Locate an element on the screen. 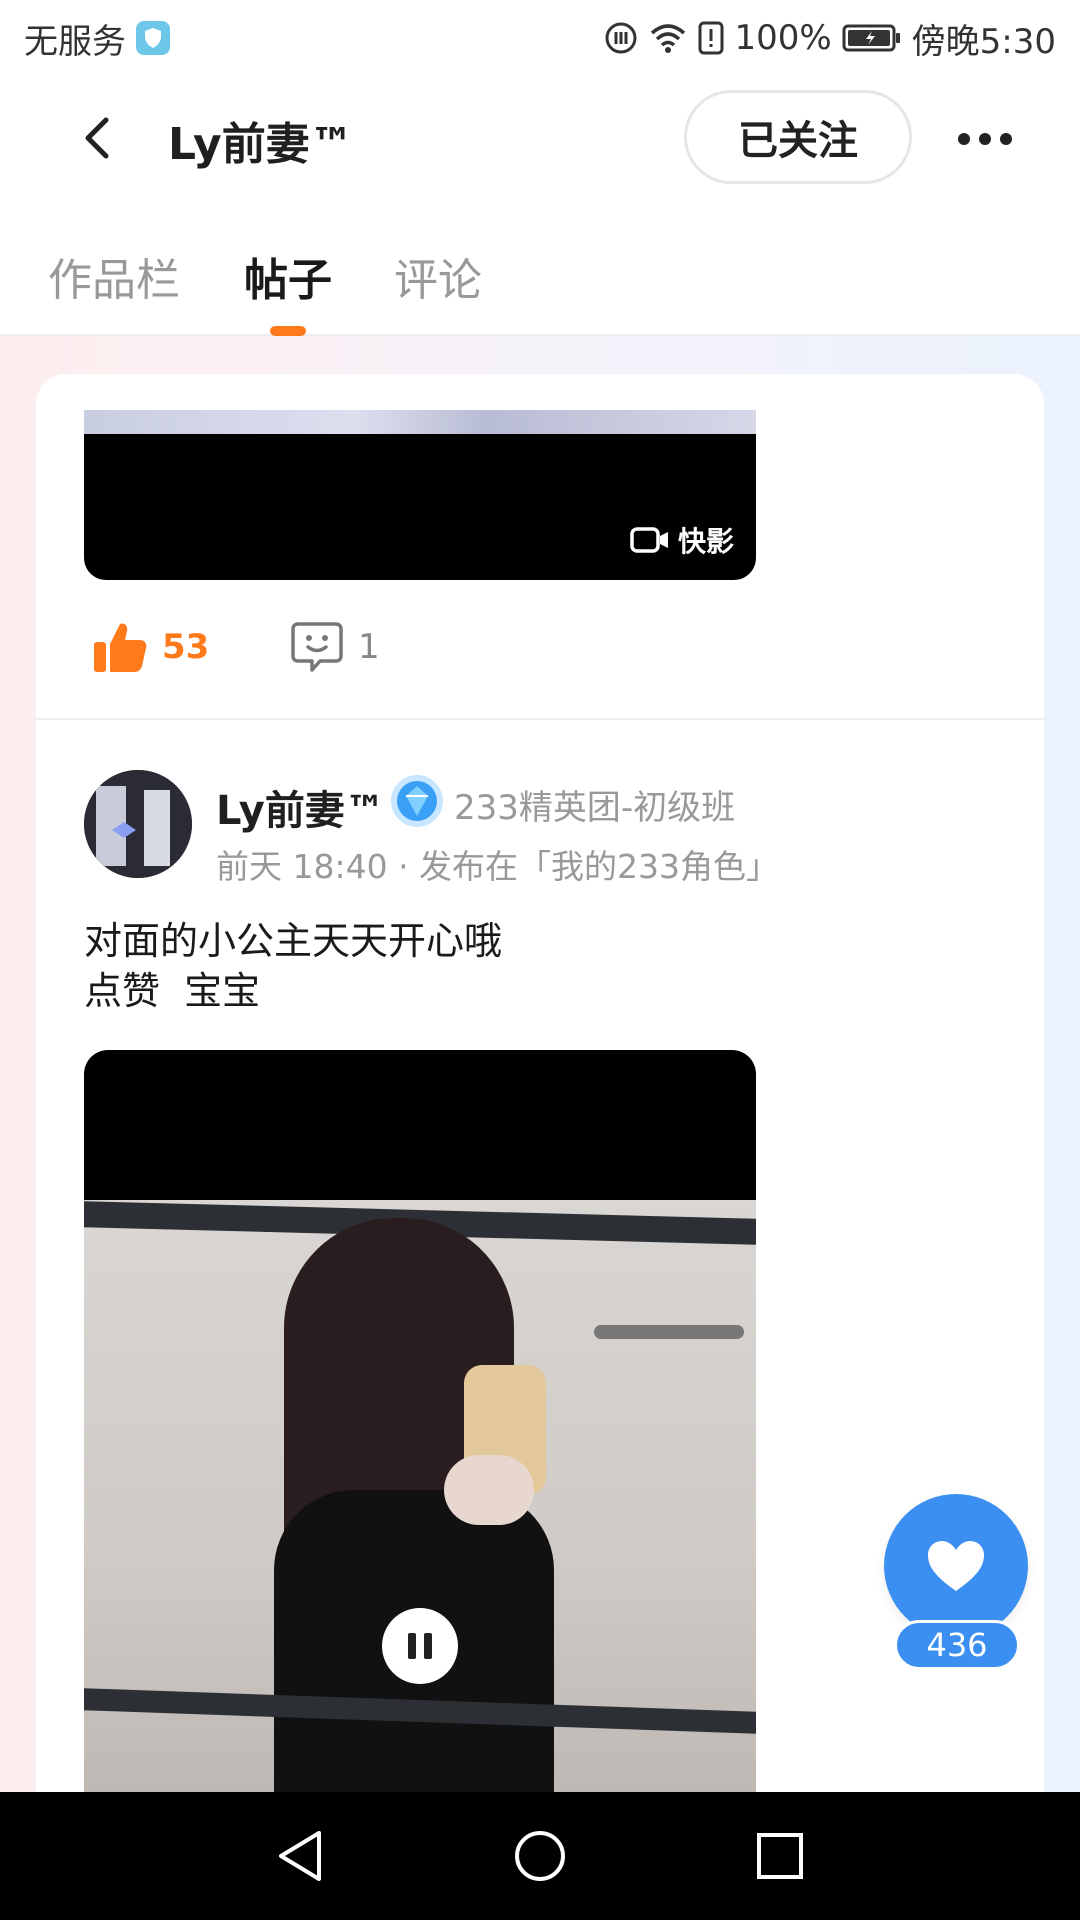 This screenshot has height=1920, width=1080. post-body-line: 点赞 宝宝 is located at coordinates (172, 991).